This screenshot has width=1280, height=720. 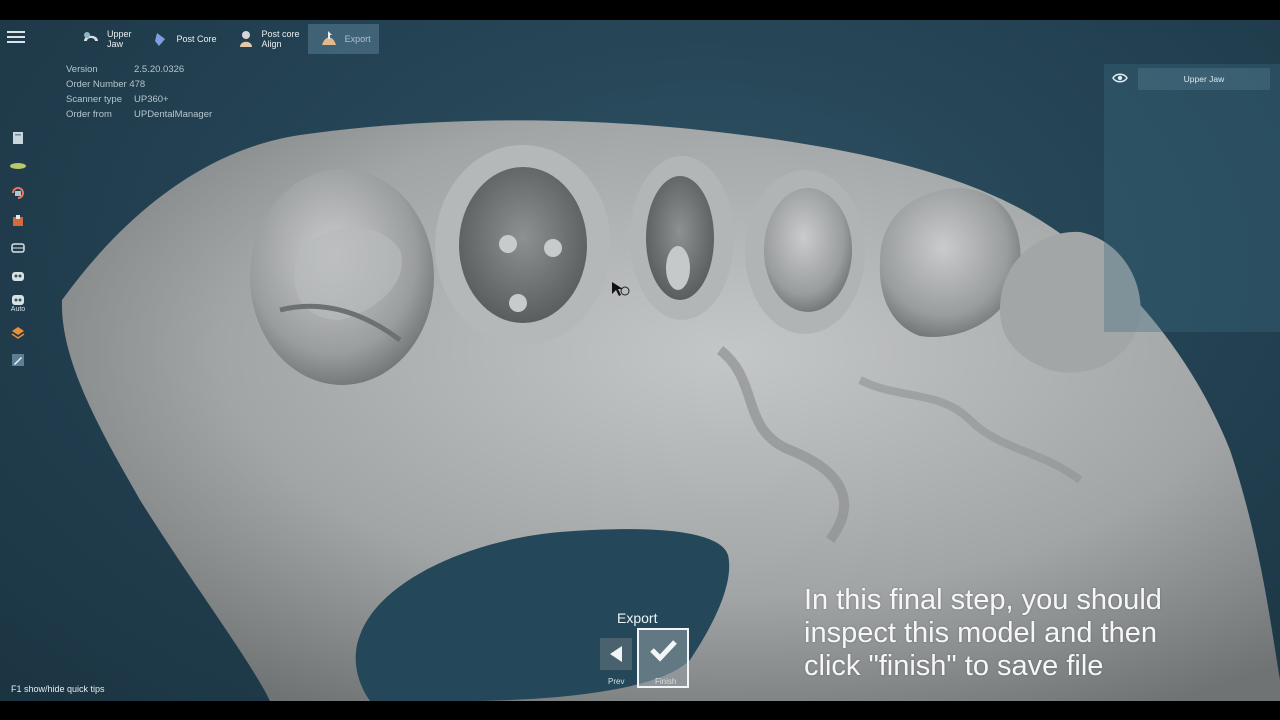 I want to click on jaw-tool, so click(x=18, y=248).